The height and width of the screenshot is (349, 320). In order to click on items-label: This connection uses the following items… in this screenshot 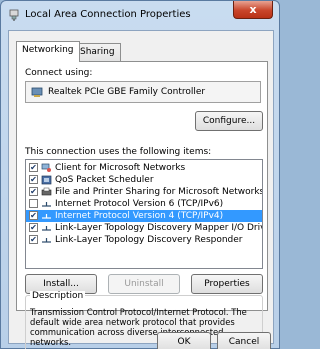, I will do `click(118, 152)`.